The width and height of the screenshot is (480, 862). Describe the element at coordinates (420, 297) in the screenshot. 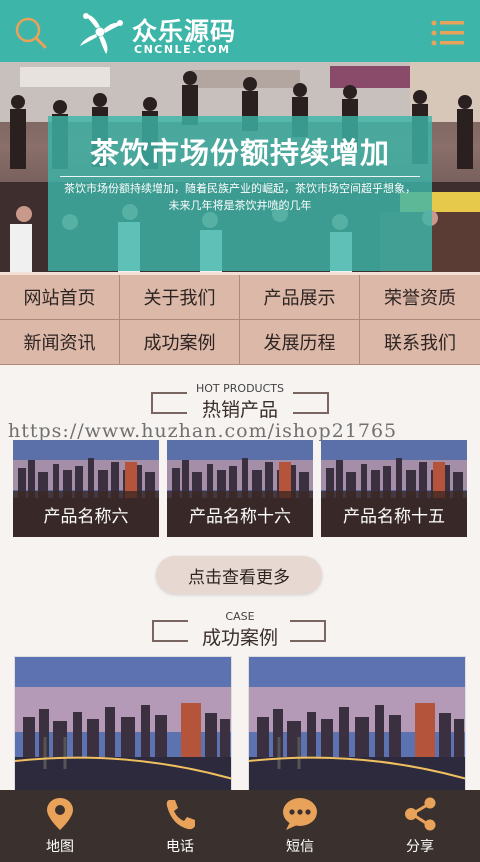

I see `nav-honors: 荣誉资质` at that location.